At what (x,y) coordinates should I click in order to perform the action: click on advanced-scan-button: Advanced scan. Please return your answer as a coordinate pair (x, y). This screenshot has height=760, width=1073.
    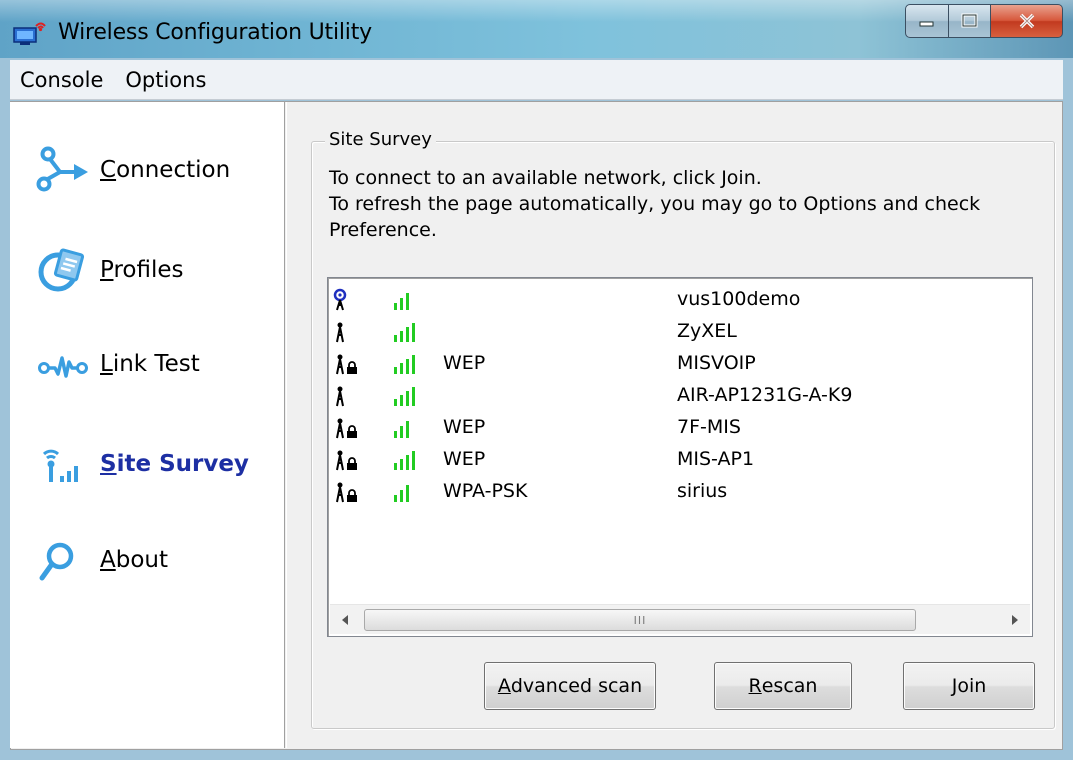
    Looking at the image, I should click on (570, 686).